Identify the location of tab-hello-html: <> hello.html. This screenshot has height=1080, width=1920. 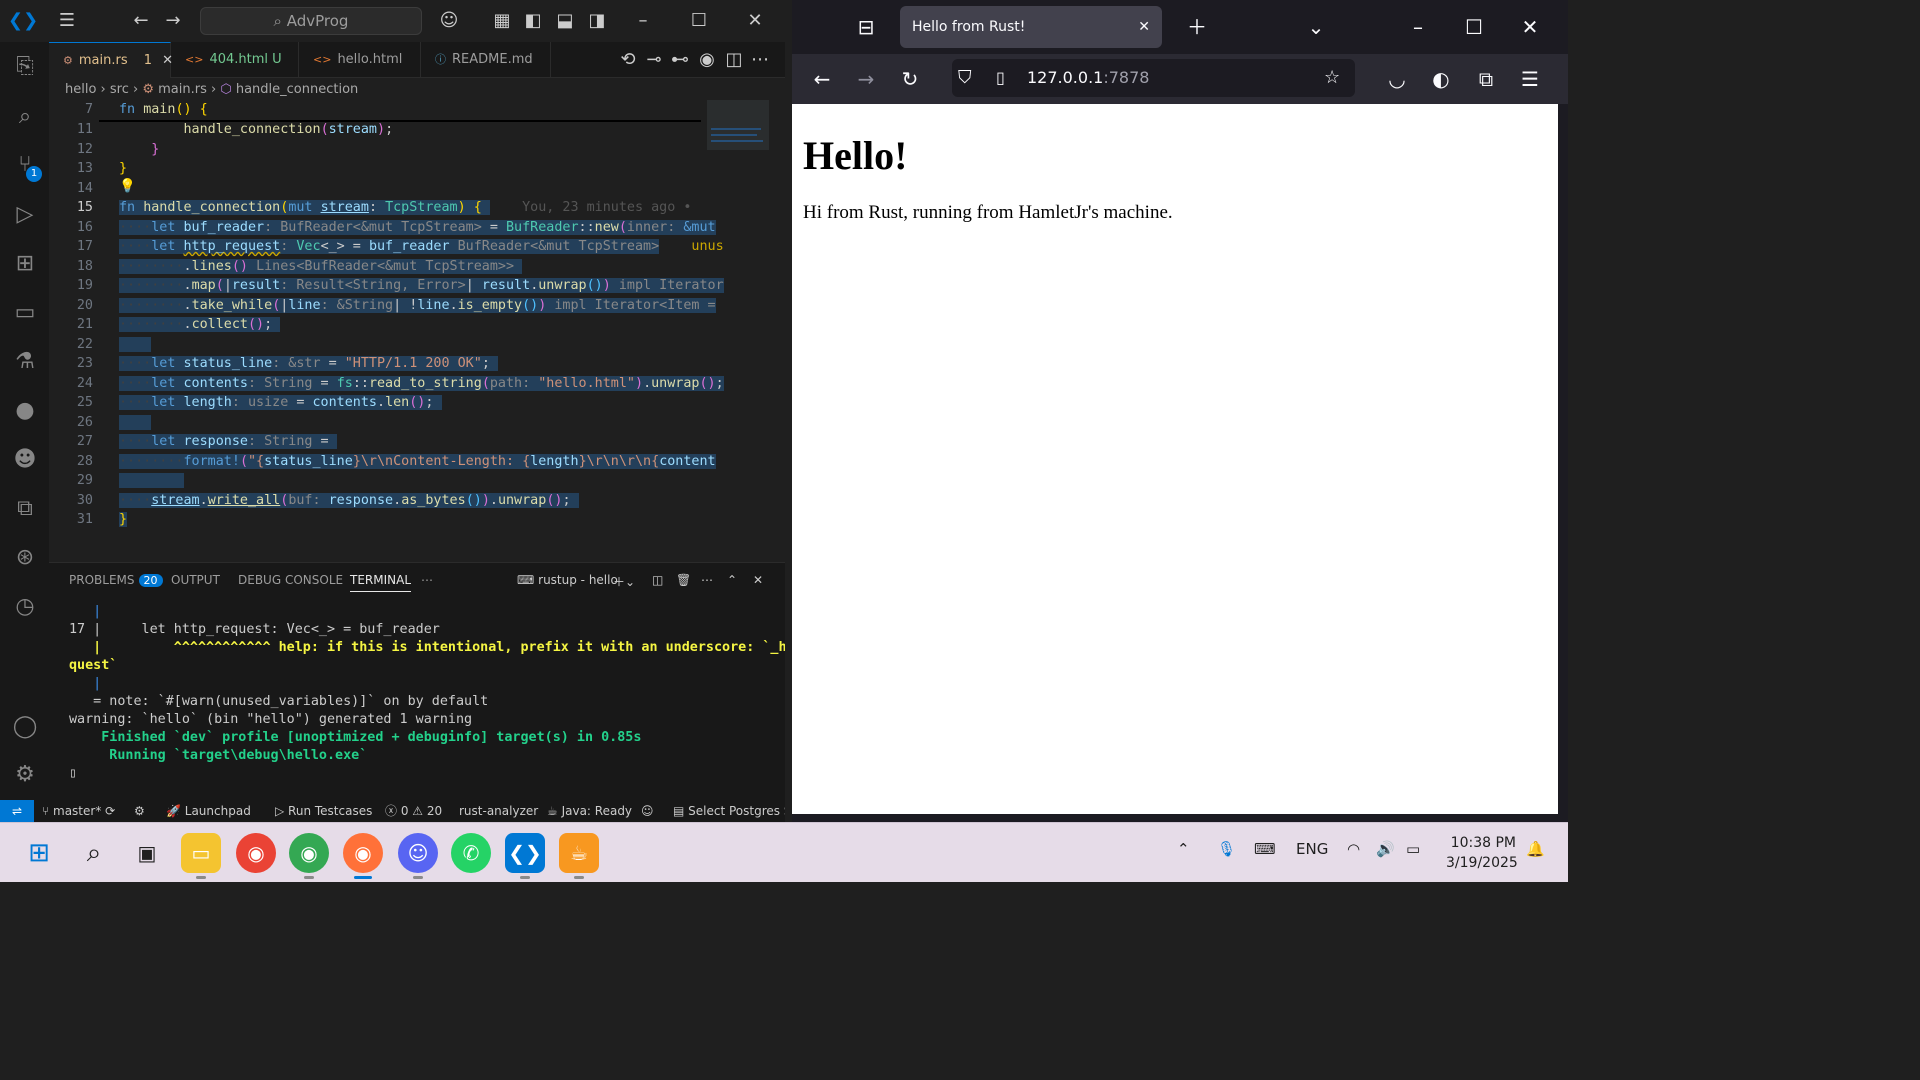
(360, 60).